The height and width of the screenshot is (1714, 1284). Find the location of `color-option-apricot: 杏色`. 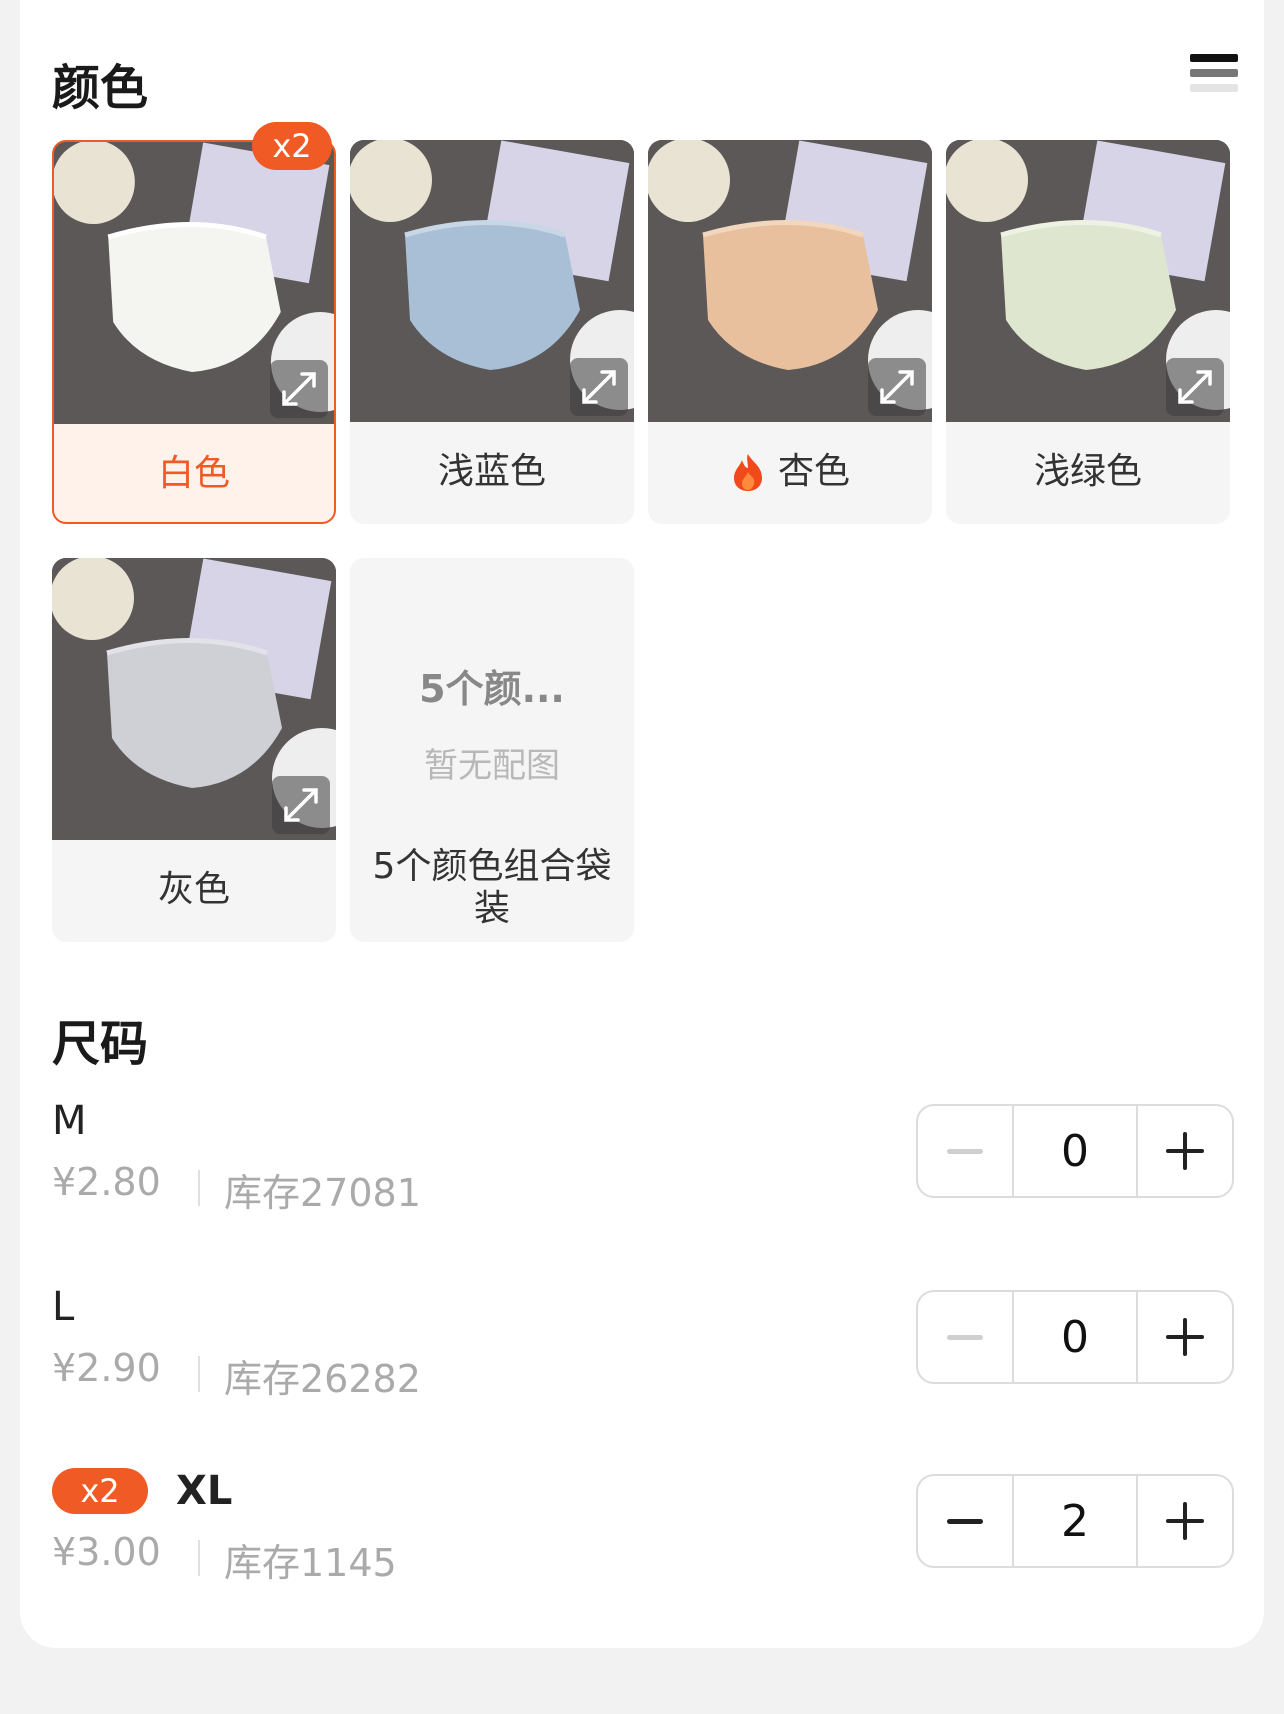

color-option-apricot: 杏色 is located at coordinates (790, 332).